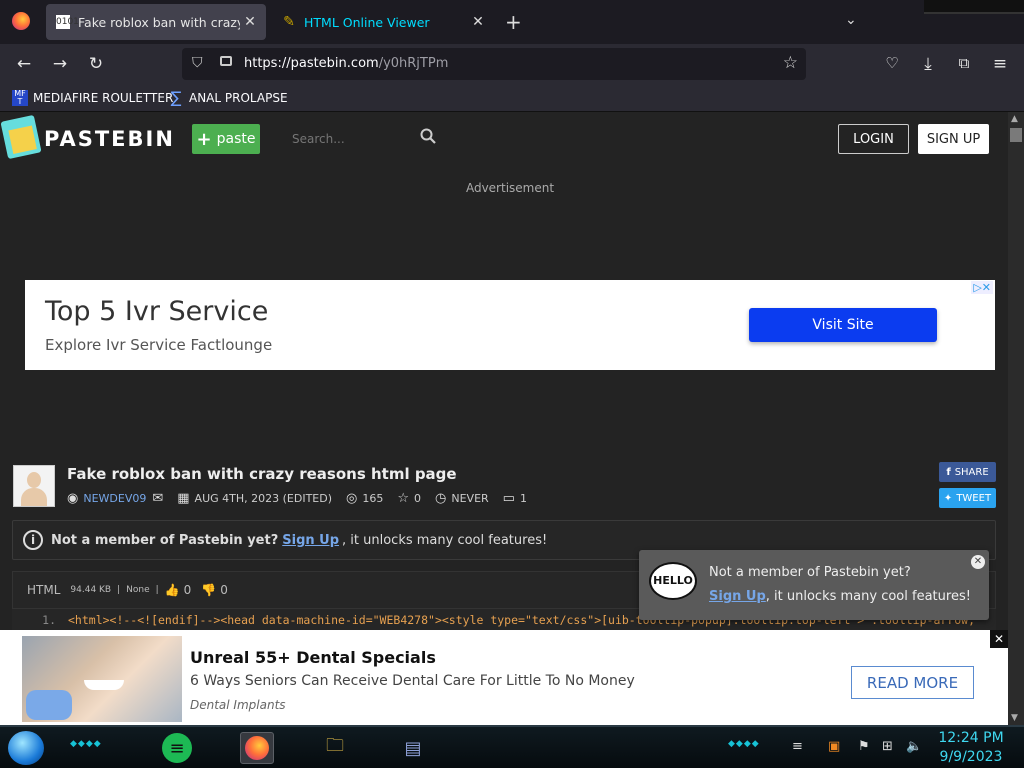  Describe the element at coordinates (834, 746) in the screenshot. I see `tray-app-icon: ▣` at that location.